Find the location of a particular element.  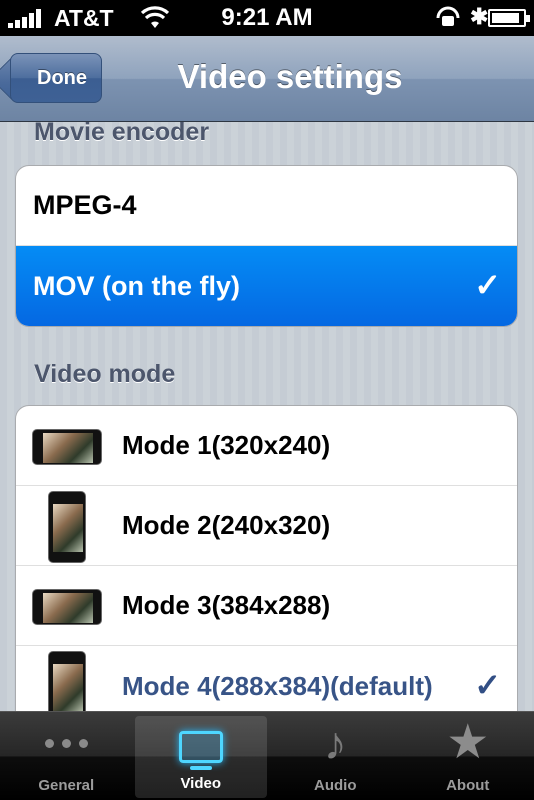

encoder-option-mpeg4: MPEG-4 is located at coordinates (266, 206).